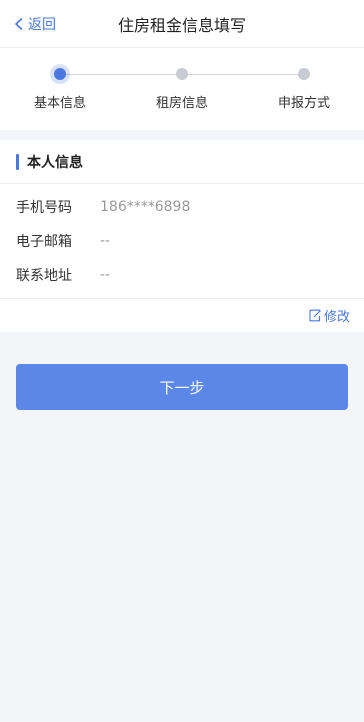  I want to click on row-key: 手机号码, so click(44, 208).